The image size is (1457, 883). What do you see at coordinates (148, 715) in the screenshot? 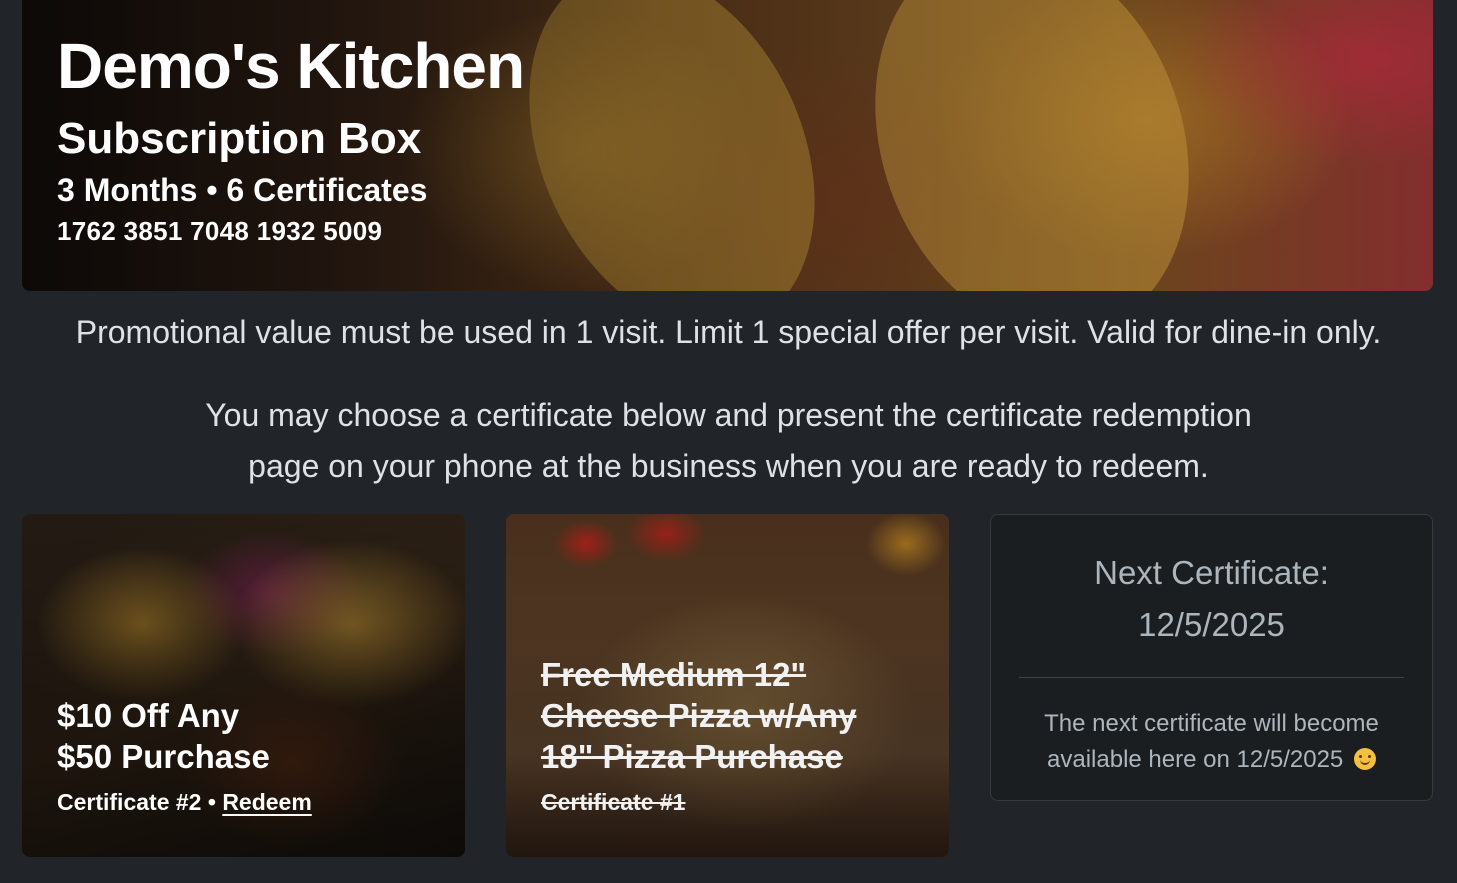
I see `certificate-title-line: $10 Off Any` at bounding box center [148, 715].